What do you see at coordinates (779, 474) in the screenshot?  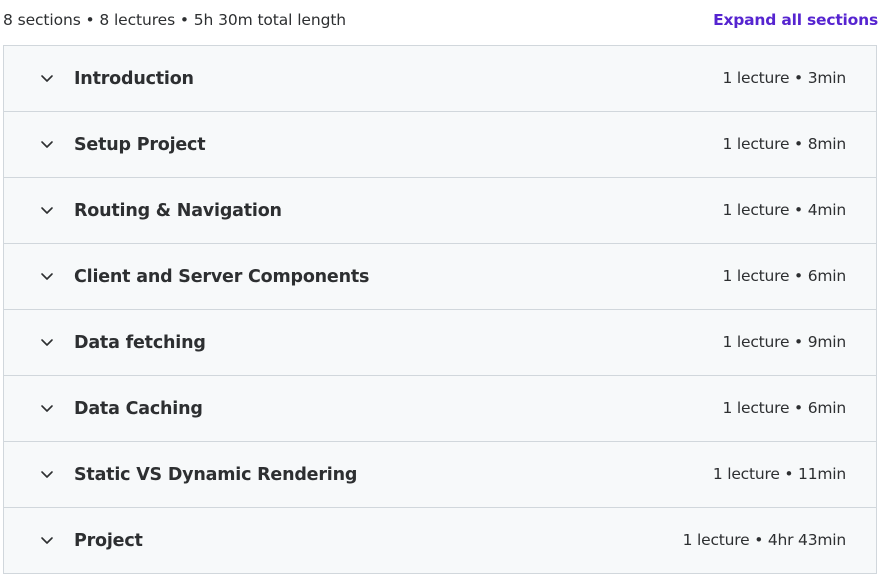 I see `section-meta: 1 lecture • 11min` at bounding box center [779, 474].